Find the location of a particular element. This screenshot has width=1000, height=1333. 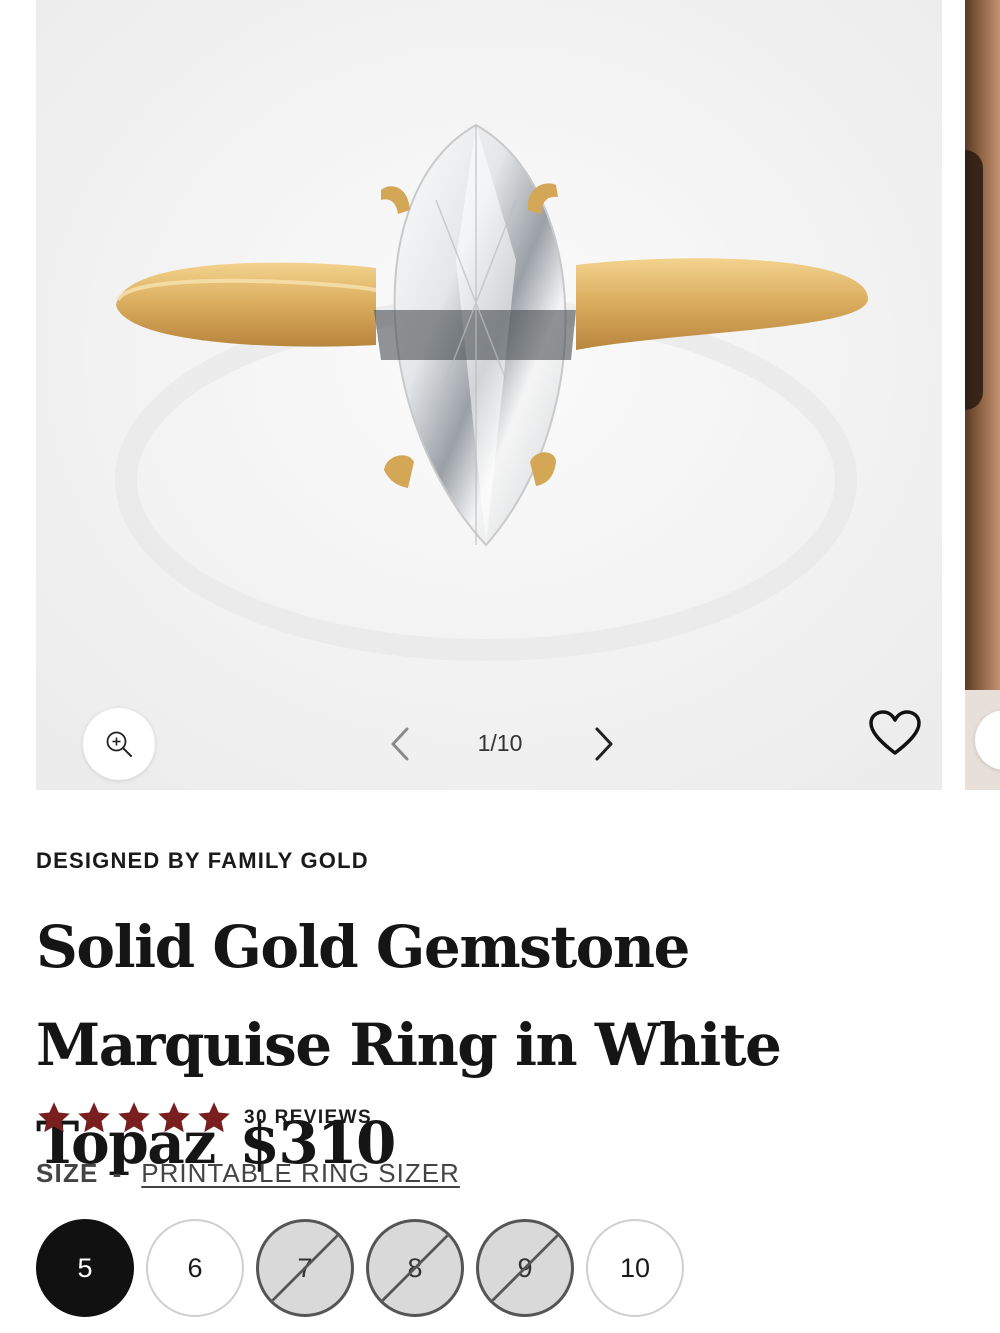

zoom-button is located at coordinates (119, 744).